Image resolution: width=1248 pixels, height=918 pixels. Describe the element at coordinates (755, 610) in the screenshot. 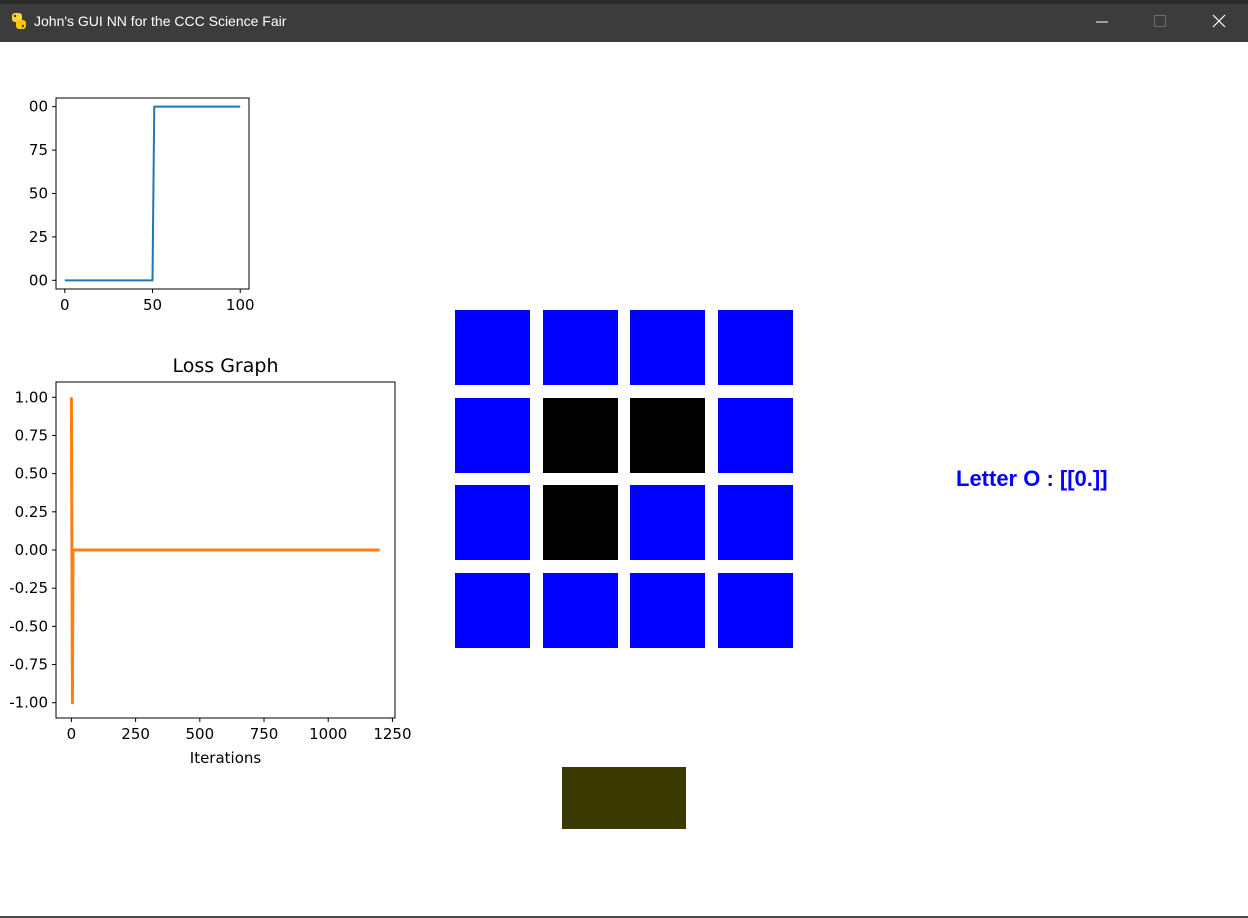

I see `grid-cell-r3-c3` at that location.